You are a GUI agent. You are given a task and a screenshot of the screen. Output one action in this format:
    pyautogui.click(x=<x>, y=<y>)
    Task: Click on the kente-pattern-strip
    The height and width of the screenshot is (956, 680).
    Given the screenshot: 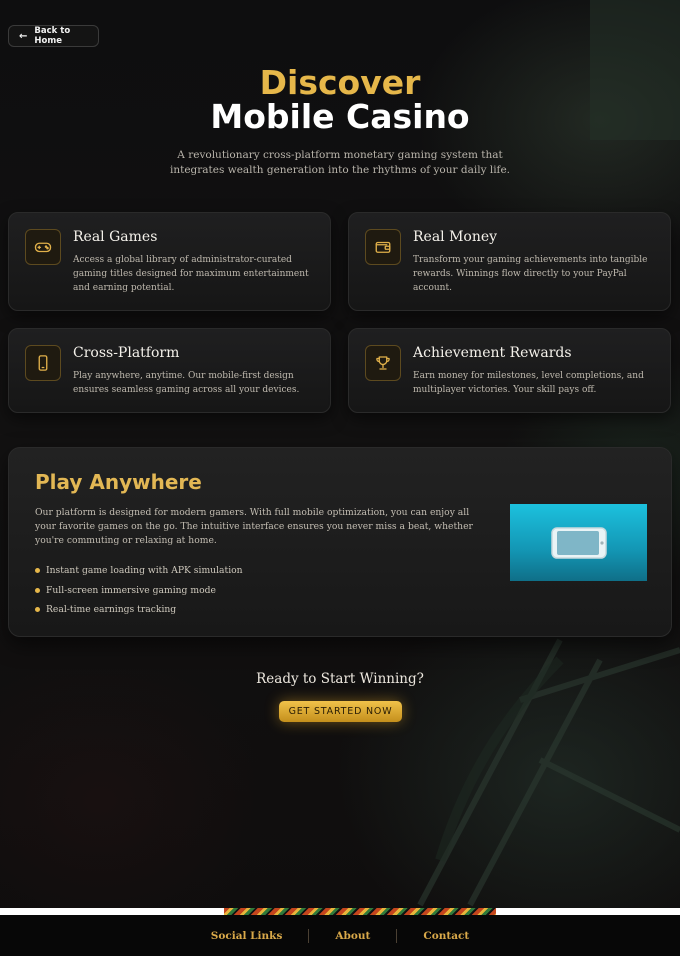 What is the action you would take?
    pyautogui.click(x=360, y=911)
    